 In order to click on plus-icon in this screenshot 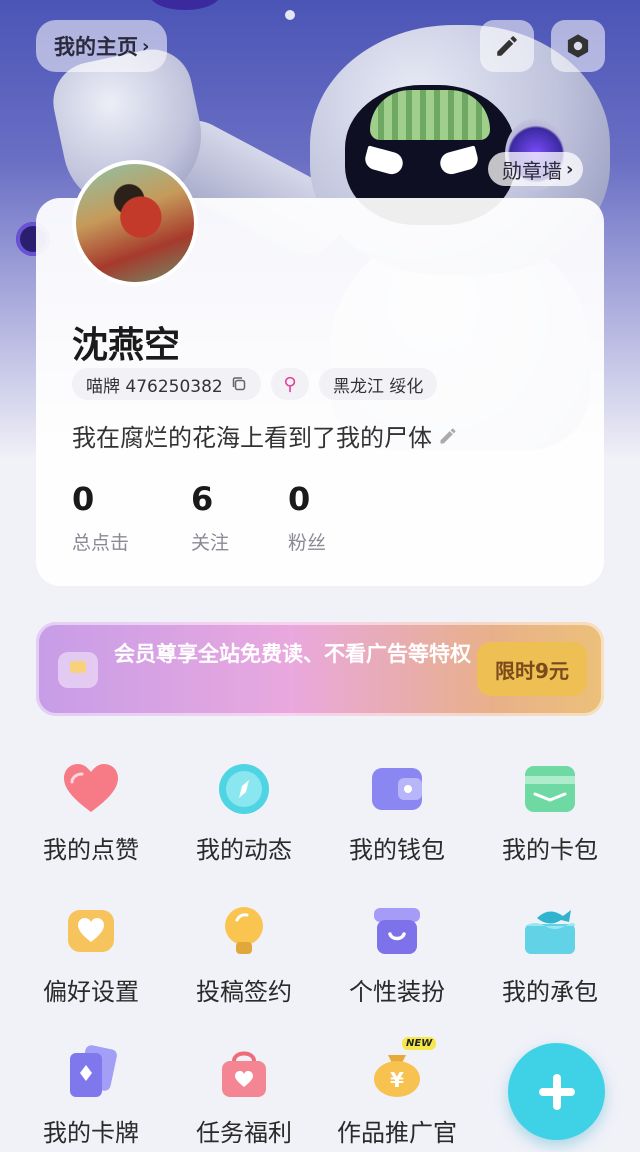, I will do `click(556, 1091)`.